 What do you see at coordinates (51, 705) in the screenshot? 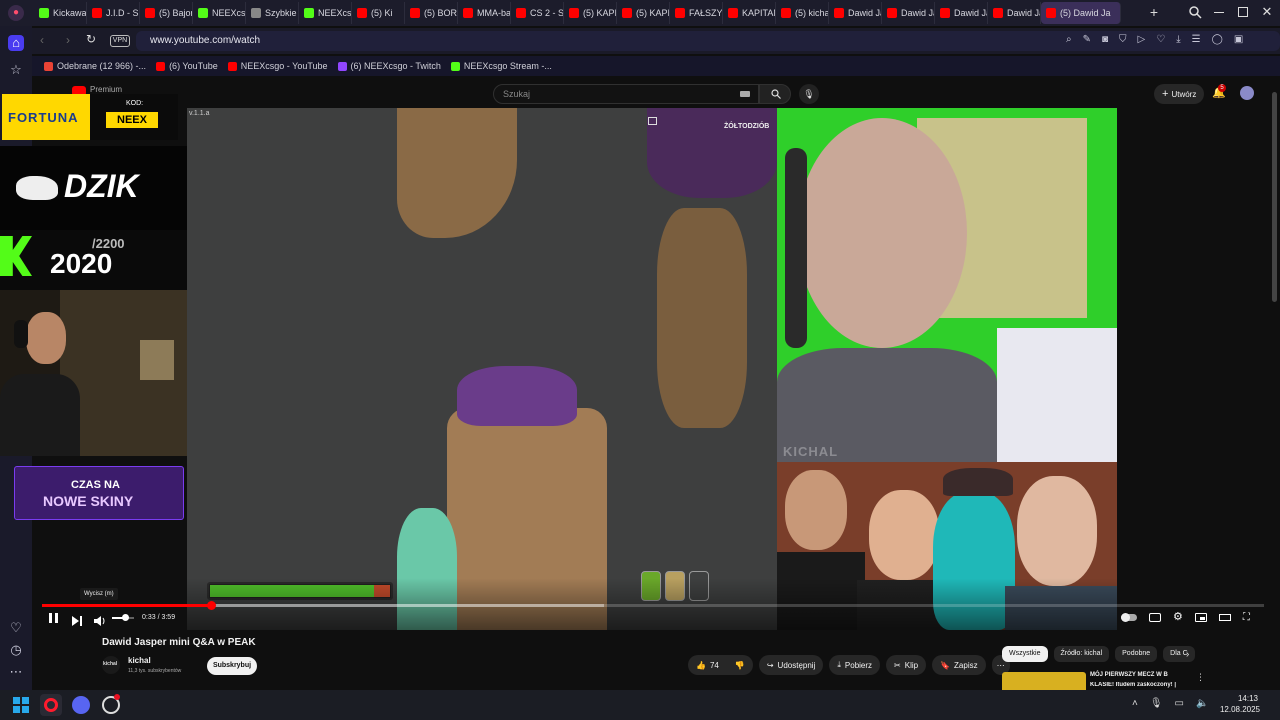
I see `opera-taskbar-icon` at bounding box center [51, 705].